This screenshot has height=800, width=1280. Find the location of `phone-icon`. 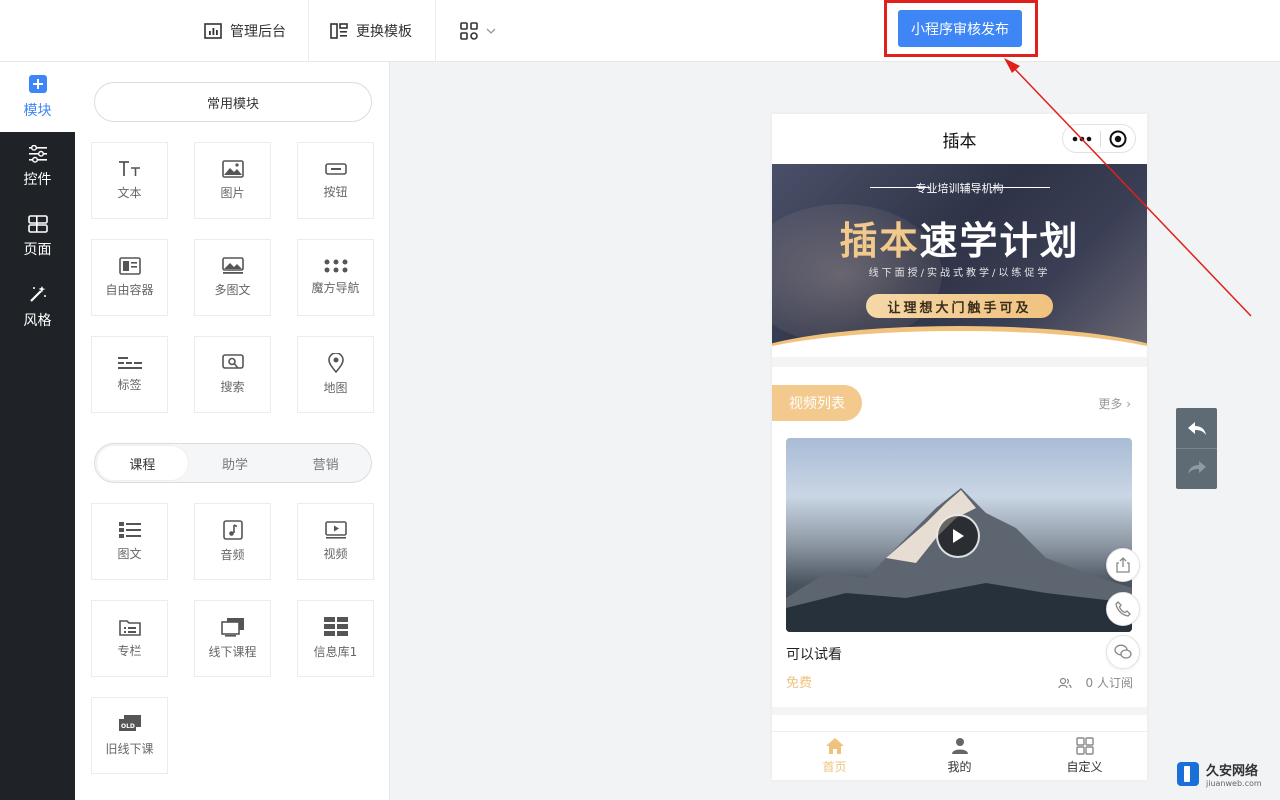

phone-icon is located at coordinates (1123, 609).